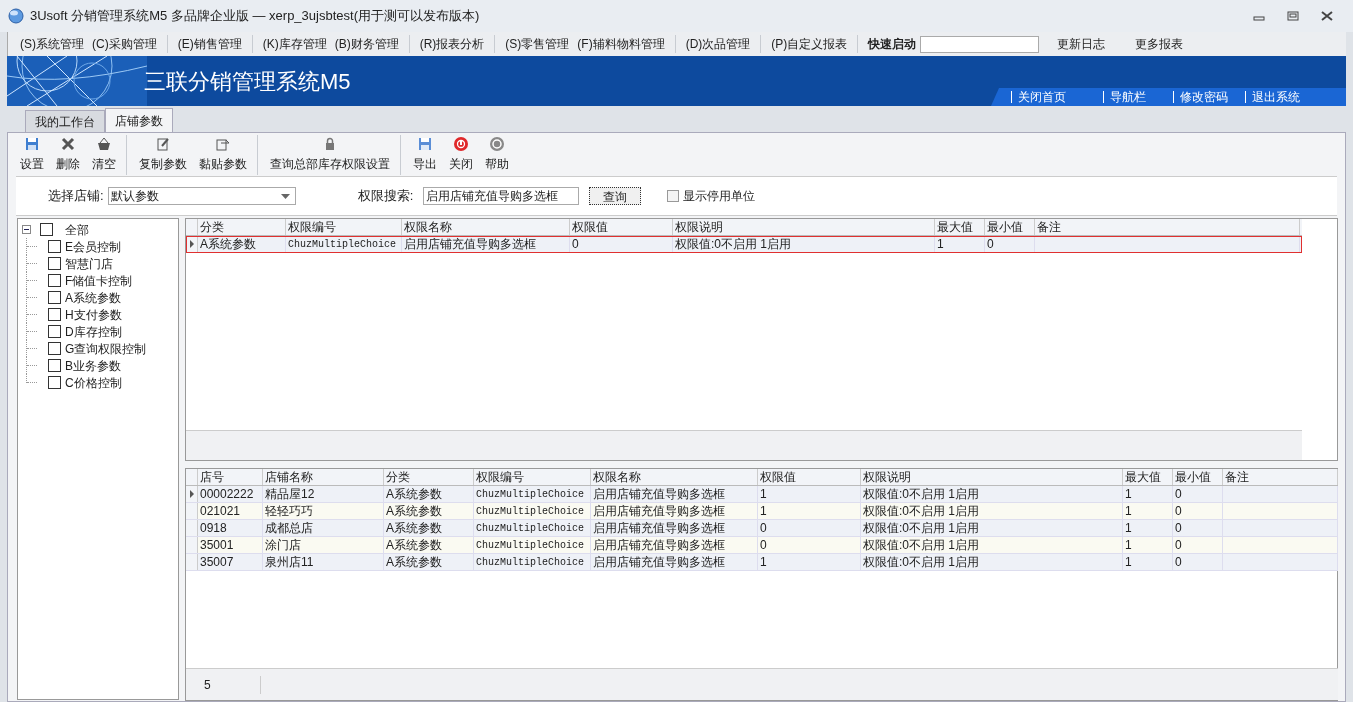 Image resolution: width=1353 pixels, height=702 pixels. I want to click on table-row: 0918 成都总店 A系统参数 ChuzMultipleChoice 启用店铺充值导购多选框 0 权限值:0不启用 1启用 1 0, so click(762, 528).